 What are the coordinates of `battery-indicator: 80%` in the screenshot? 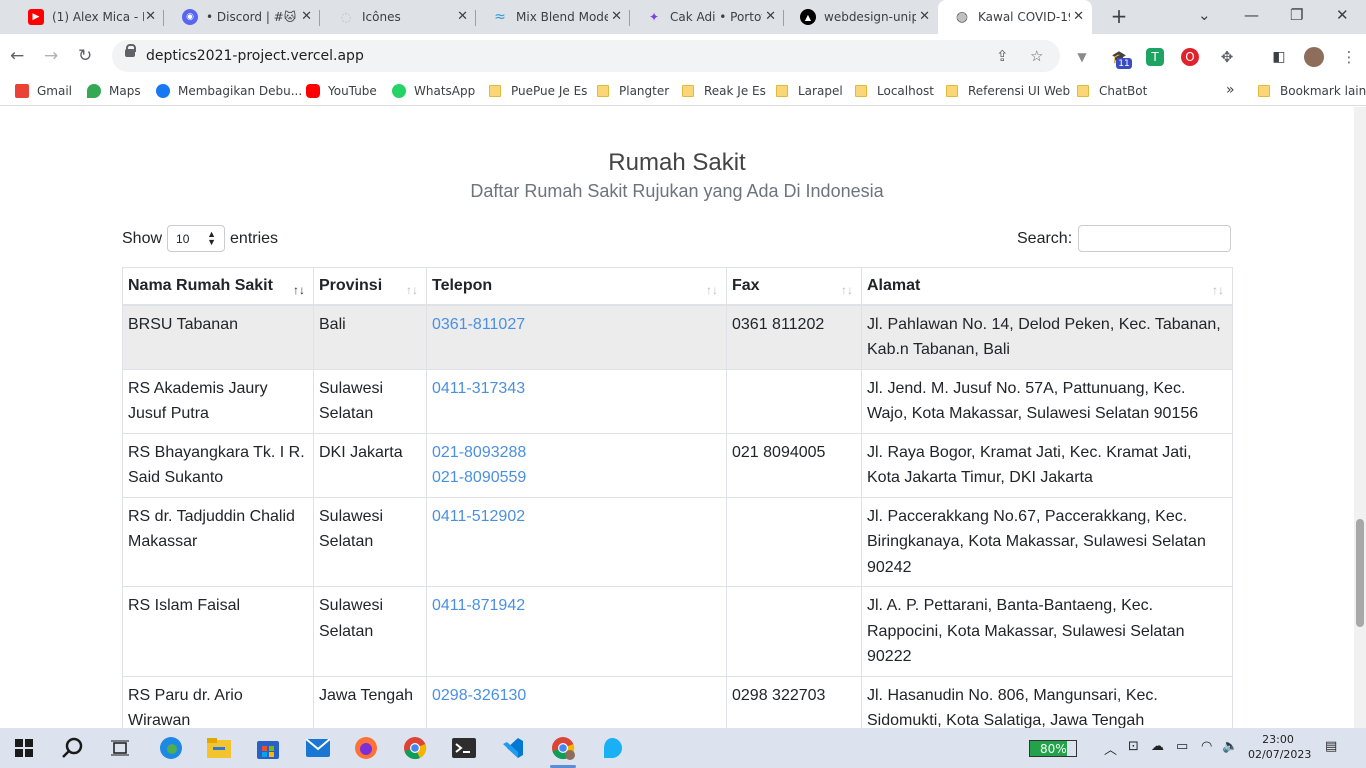 It's located at (1053, 748).